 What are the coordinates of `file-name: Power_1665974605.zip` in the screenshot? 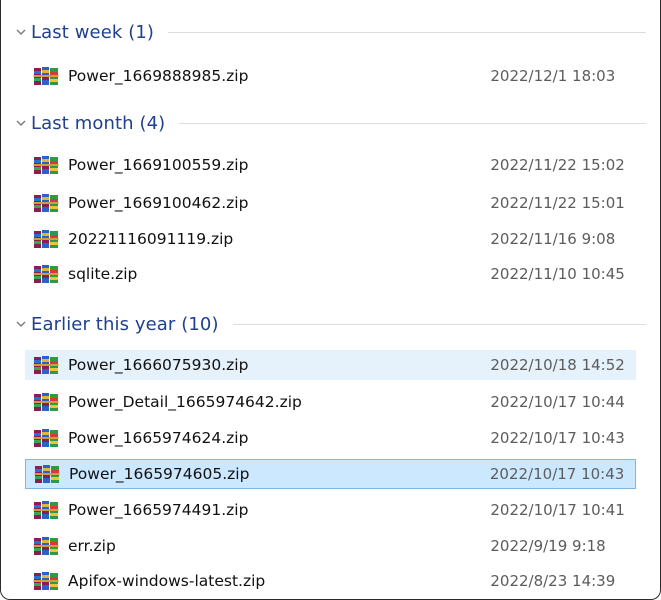 It's located at (159, 474).